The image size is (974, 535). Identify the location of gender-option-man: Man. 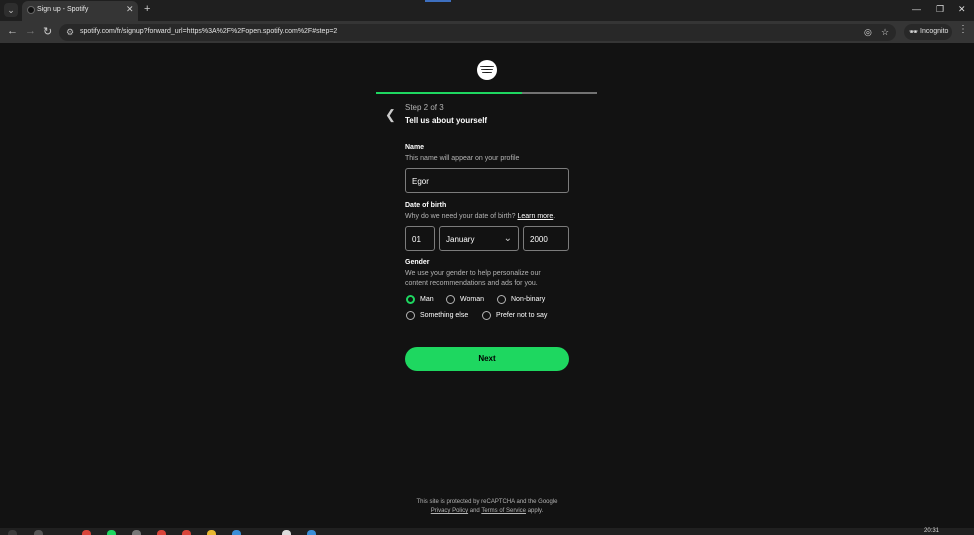
(427, 299).